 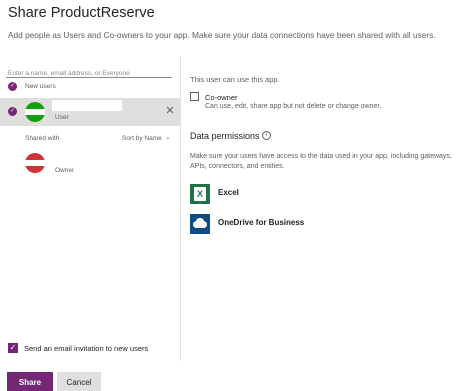 What do you see at coordinates (65, 170) in the screenshot?
I see `owner-role-label: Owner` at bounding box center [65, 170].